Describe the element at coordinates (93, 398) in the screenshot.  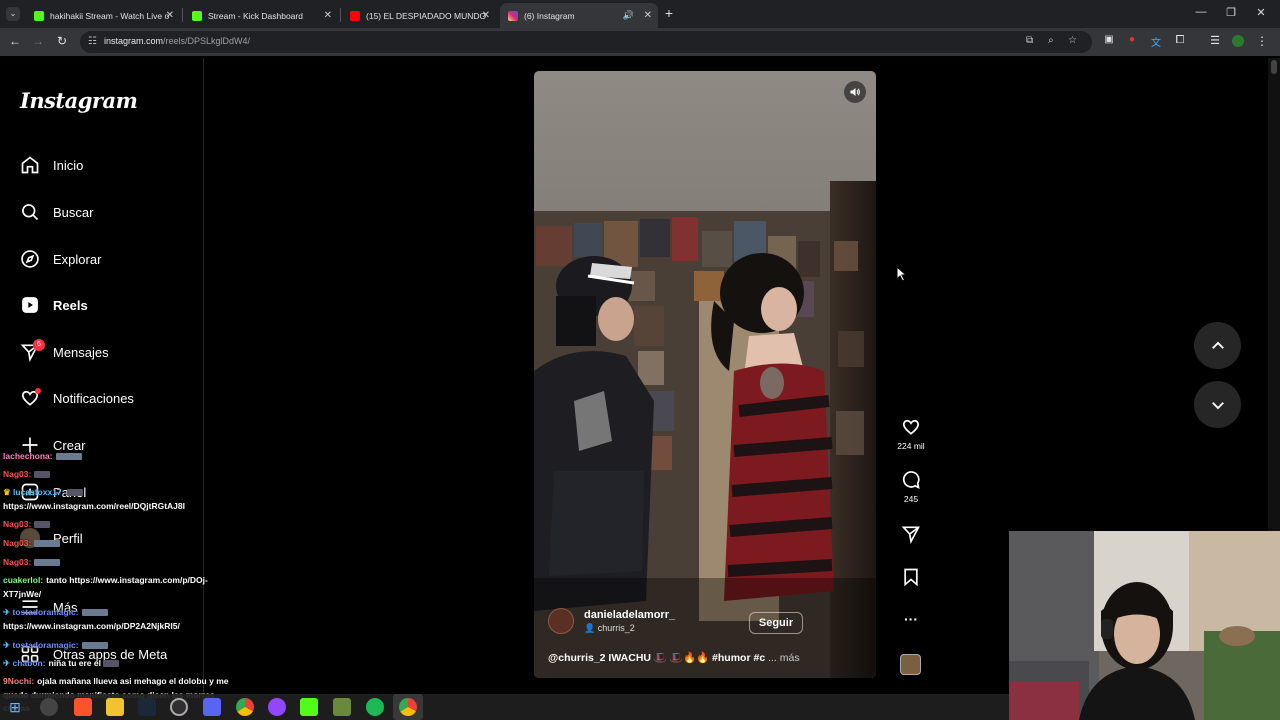
I see `sidebar-item-label: Notificaciones` at that location.